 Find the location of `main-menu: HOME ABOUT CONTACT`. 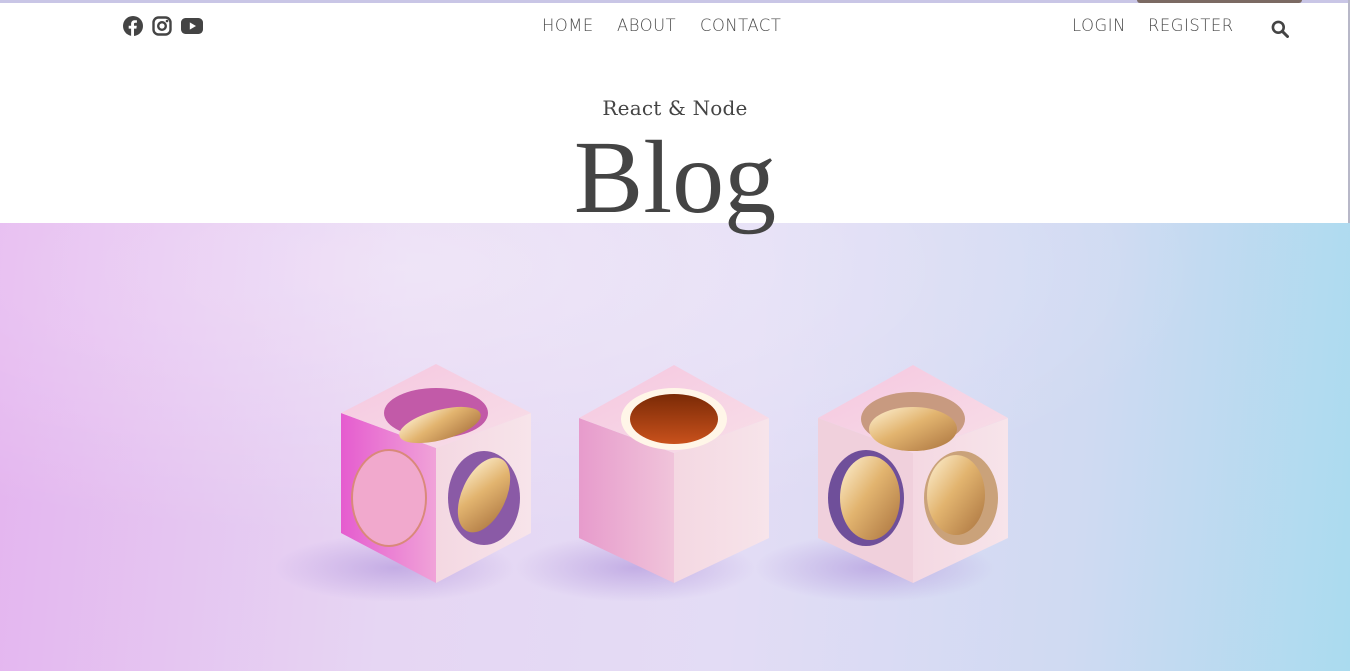

main-menu: HOME ABOUT CONTACT is located at coordinates (663, 26).